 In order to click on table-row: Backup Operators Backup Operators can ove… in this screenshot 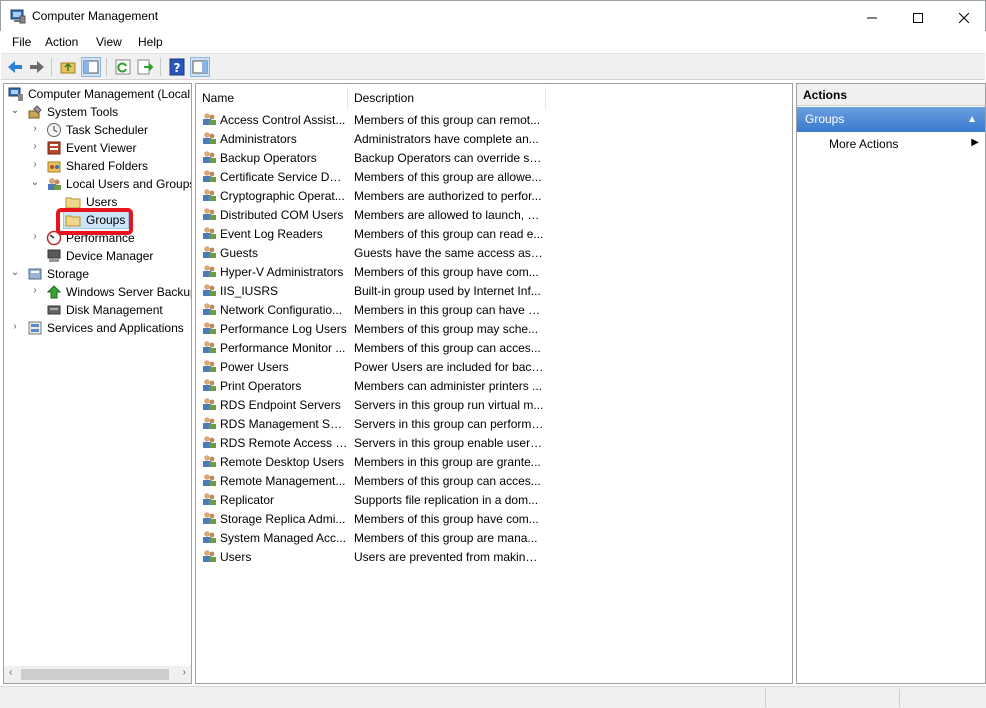, I will do `click(494, 157)`.